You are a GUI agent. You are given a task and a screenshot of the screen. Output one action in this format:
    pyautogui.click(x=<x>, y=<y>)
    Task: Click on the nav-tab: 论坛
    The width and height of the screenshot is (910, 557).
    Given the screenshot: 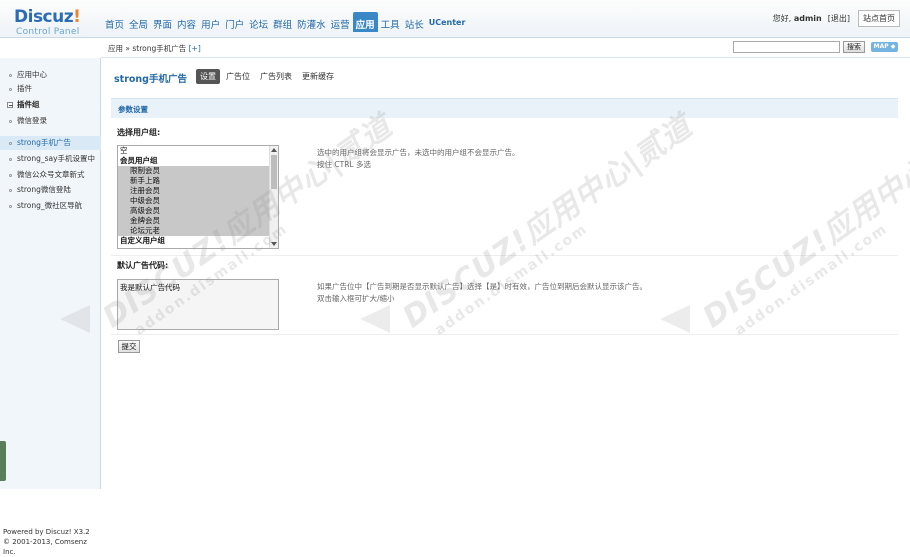 What is the action you would take?
    pyautogui.click(x=258, y=22)
    